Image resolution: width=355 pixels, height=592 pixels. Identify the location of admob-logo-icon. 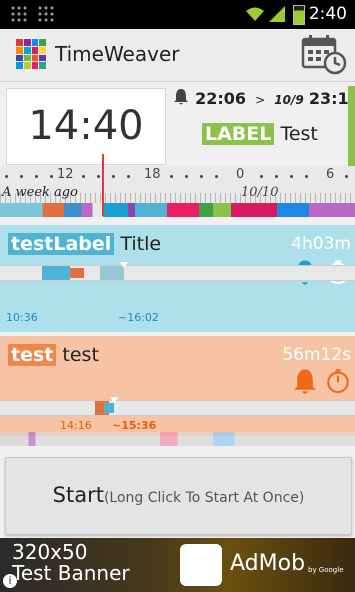
(201, 565).